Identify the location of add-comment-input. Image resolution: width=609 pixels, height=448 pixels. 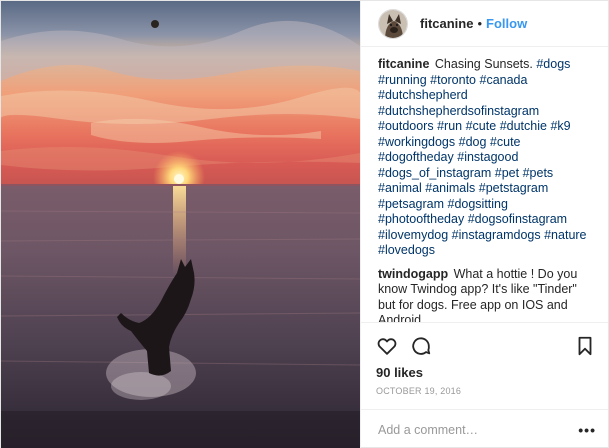
(478, 429).